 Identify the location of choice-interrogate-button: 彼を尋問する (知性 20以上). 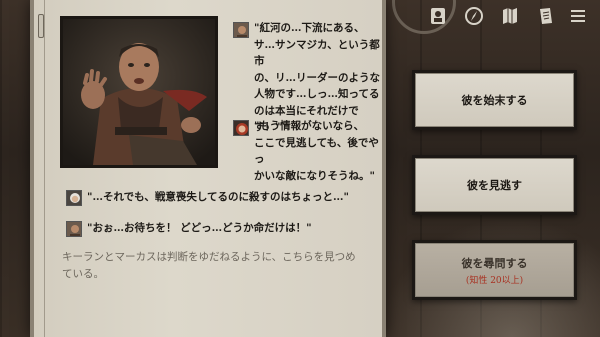
(494, 270).